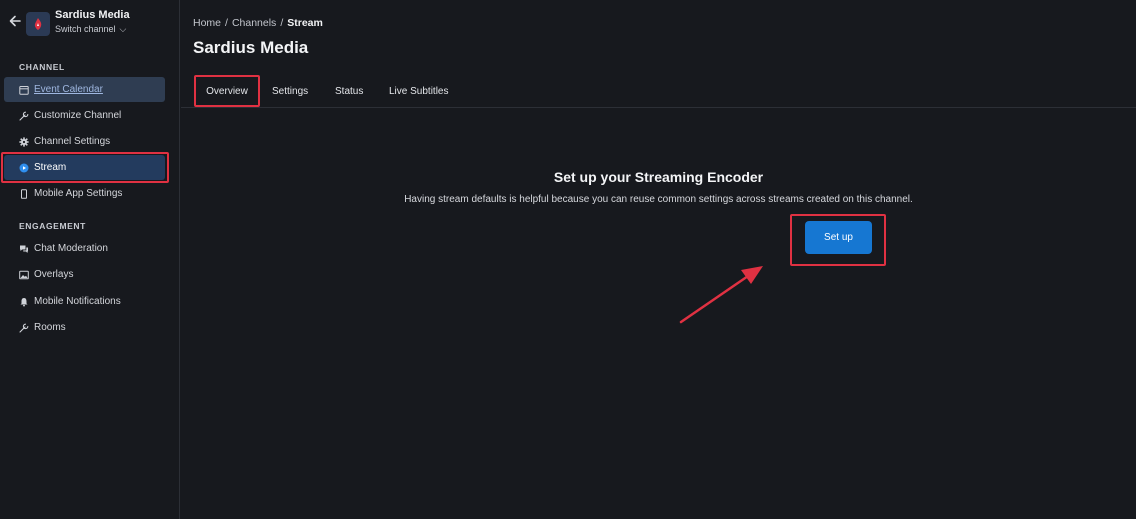  What do you see at coordinates (85, 29) in the screenshot?
I see `switch-channel-label: Switch channel` at bounding box center [85, 29].